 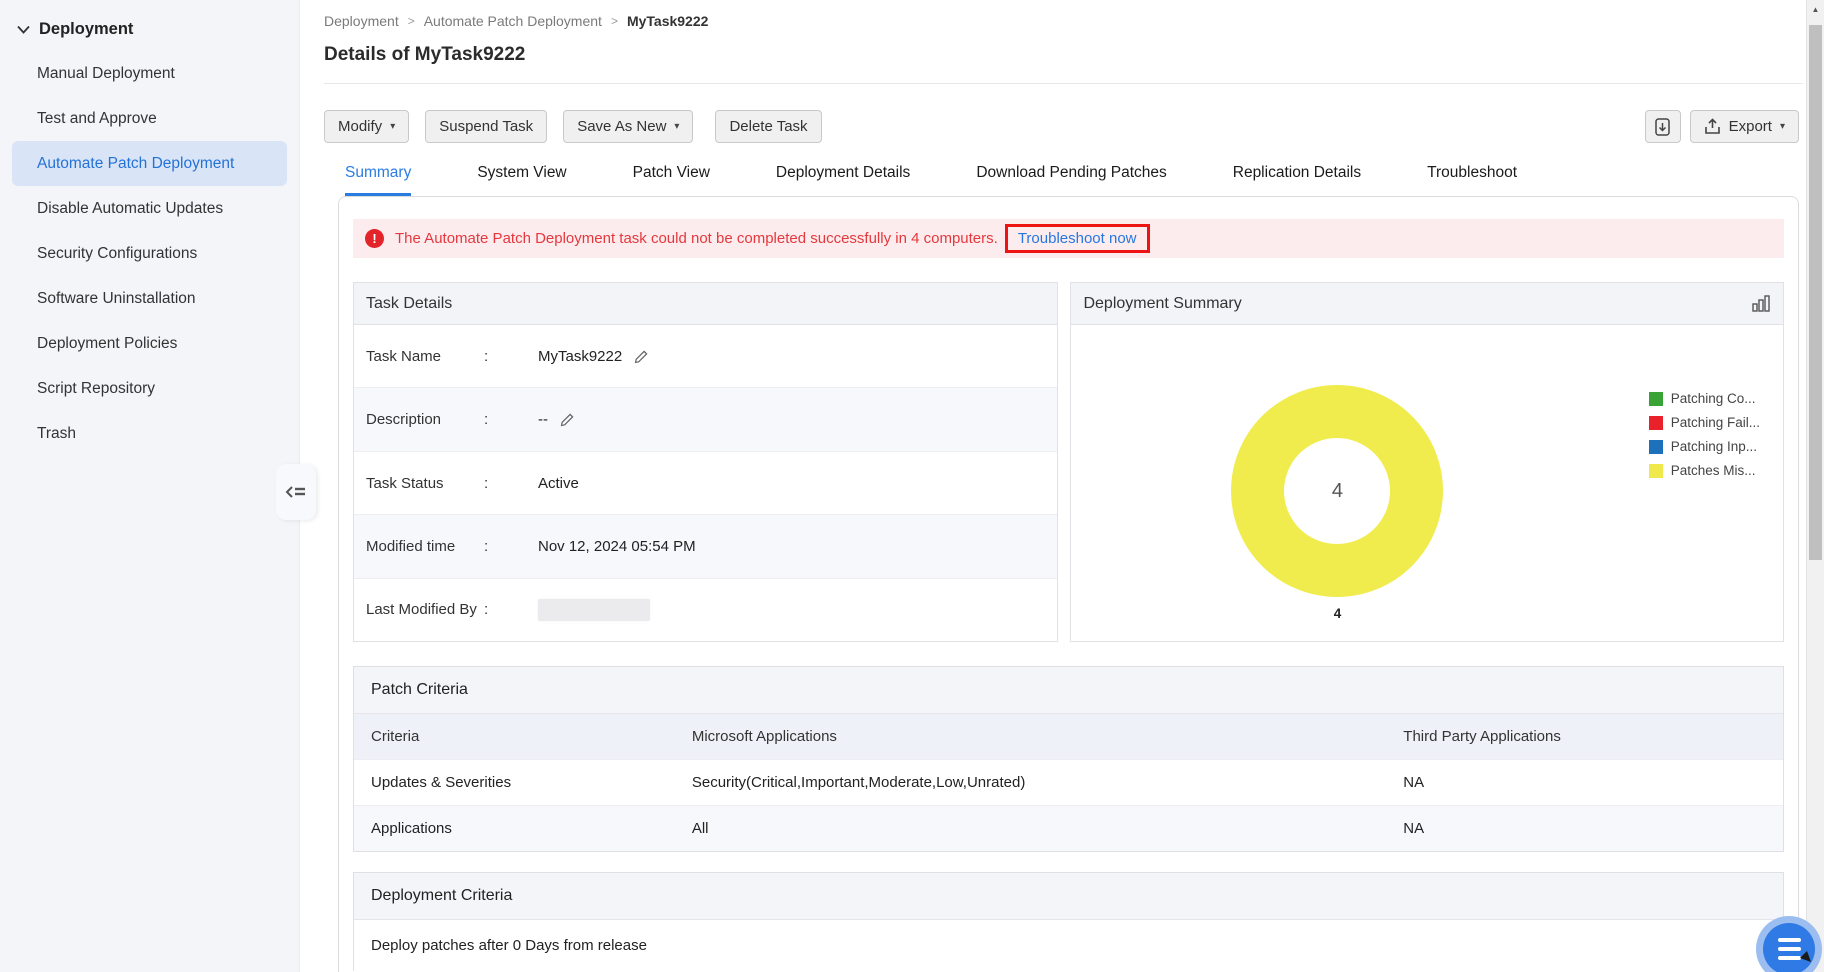 What do you see at coordinates (706, 609) in the screenshot?
I see `last-modified-by-row: Last Modified By :` at bounding box center [706, 609].